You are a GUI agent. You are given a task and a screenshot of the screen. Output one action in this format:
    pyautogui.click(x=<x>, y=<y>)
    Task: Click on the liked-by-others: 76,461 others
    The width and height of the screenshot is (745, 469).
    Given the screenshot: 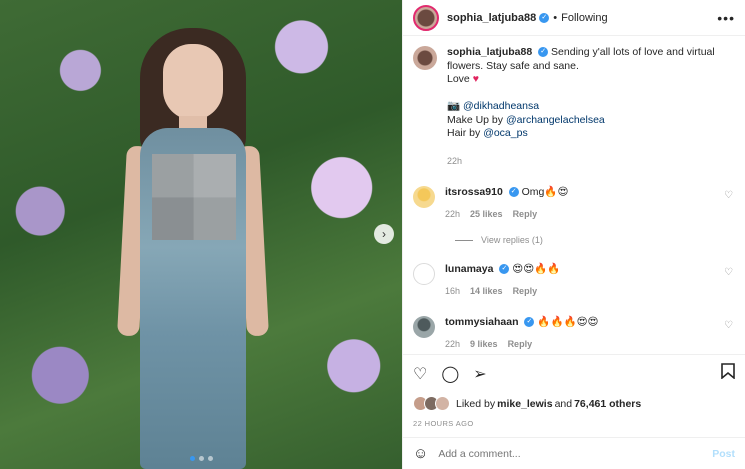 What is the action you would take?
    pyautogui.click(x=607, y=404)
    